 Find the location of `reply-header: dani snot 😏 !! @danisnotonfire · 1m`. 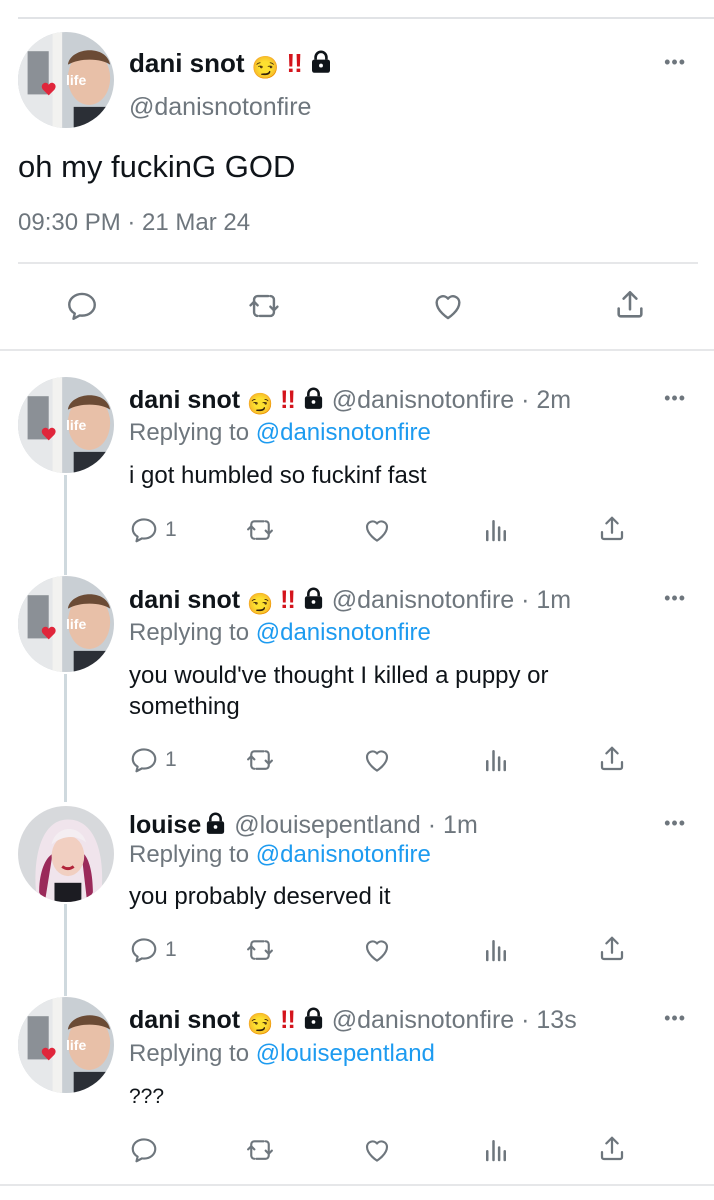

reply-header: dani snot 😏 !! @danisnotonfire · 1m is located at coordinates (350, 602).